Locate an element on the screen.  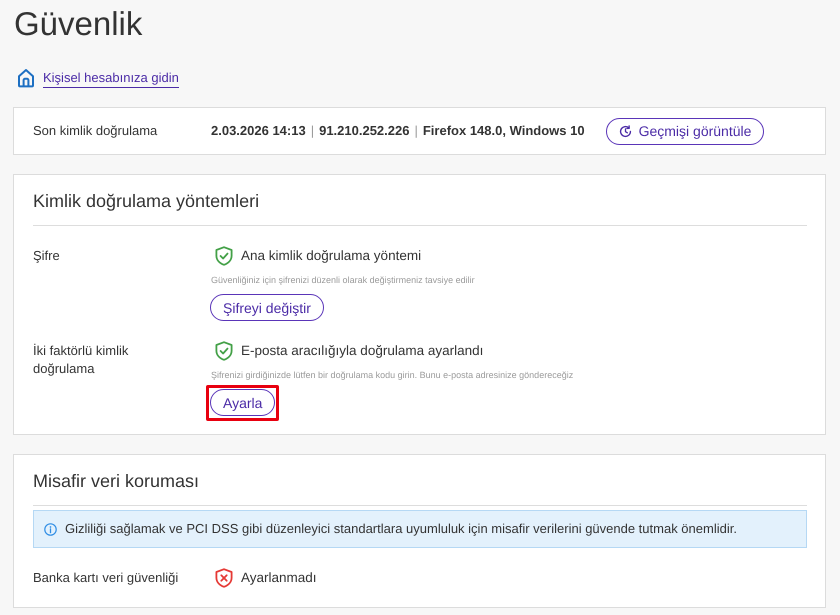
action-button: Şifreyi değiştir is located at coordinates (267, 307).